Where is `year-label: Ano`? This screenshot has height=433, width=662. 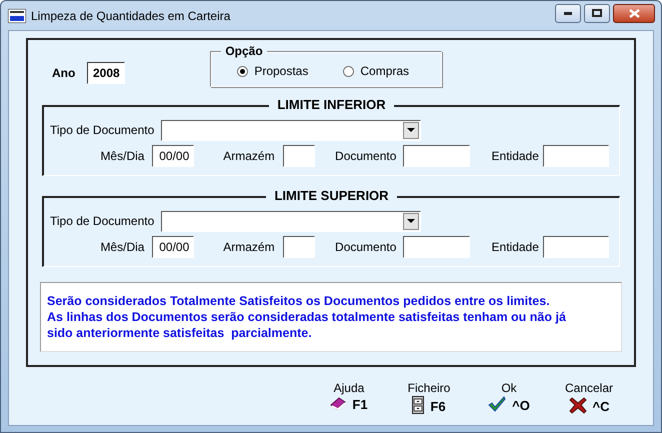
year-label: Ano is located at coordinates (64, 73).